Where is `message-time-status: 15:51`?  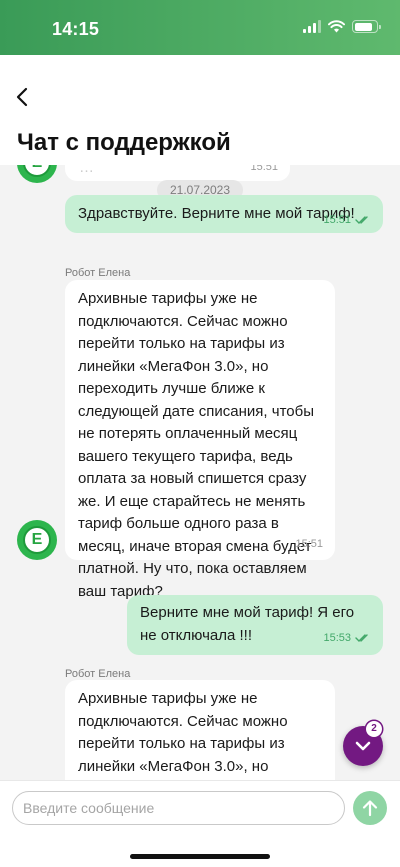
message-time-status: 15:51 is located at coordinates (347, 220).